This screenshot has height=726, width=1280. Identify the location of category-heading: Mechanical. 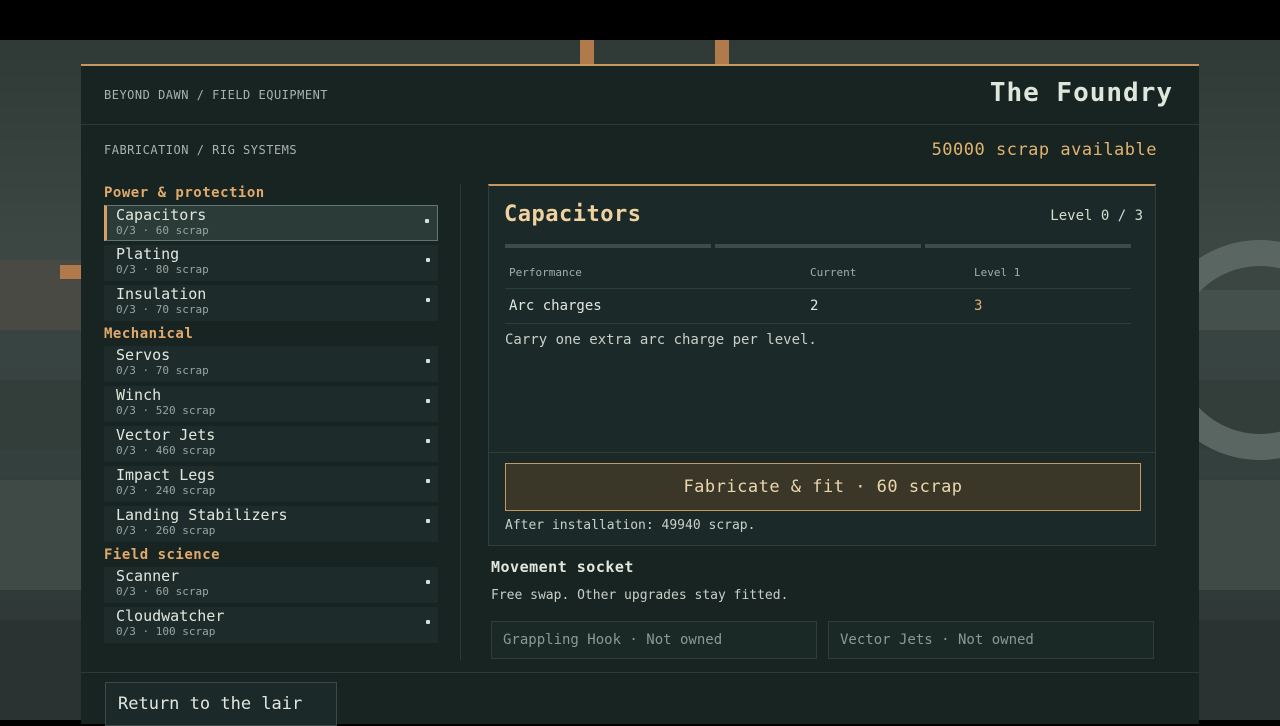
(149, 334).